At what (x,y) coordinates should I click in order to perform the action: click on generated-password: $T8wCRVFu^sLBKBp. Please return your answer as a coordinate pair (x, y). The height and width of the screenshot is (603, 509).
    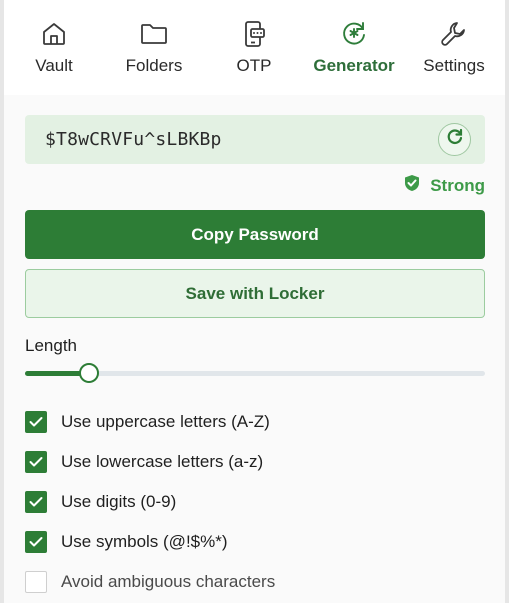
    Looking at the image, I should click on (133, 139).